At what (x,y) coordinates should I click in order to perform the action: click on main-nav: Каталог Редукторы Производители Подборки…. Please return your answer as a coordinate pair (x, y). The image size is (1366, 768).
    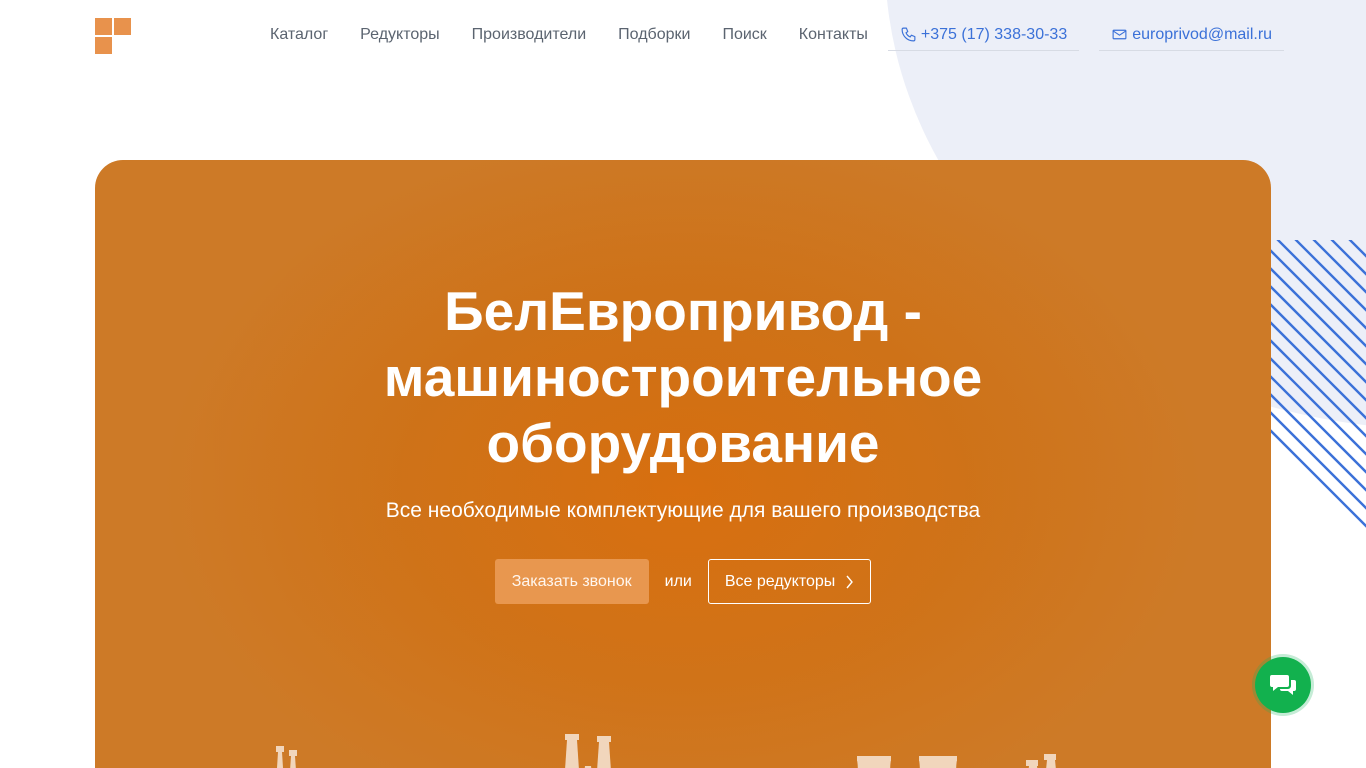
    Looking at the image, I should click on (769, 35).